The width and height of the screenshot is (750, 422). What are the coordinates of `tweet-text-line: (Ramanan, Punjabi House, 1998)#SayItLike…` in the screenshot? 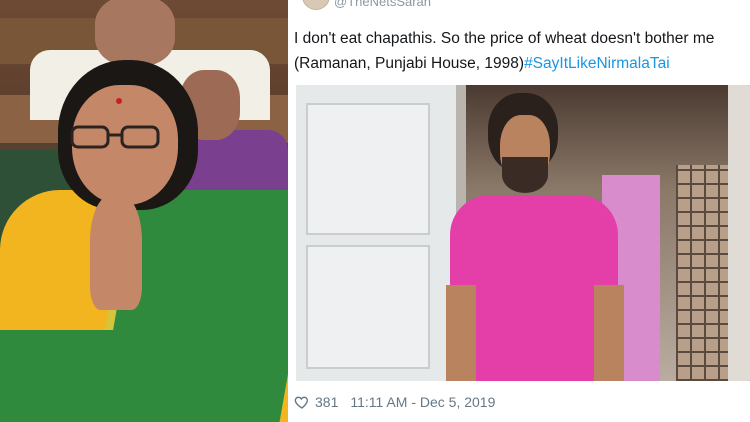 It's located at (522, 63).